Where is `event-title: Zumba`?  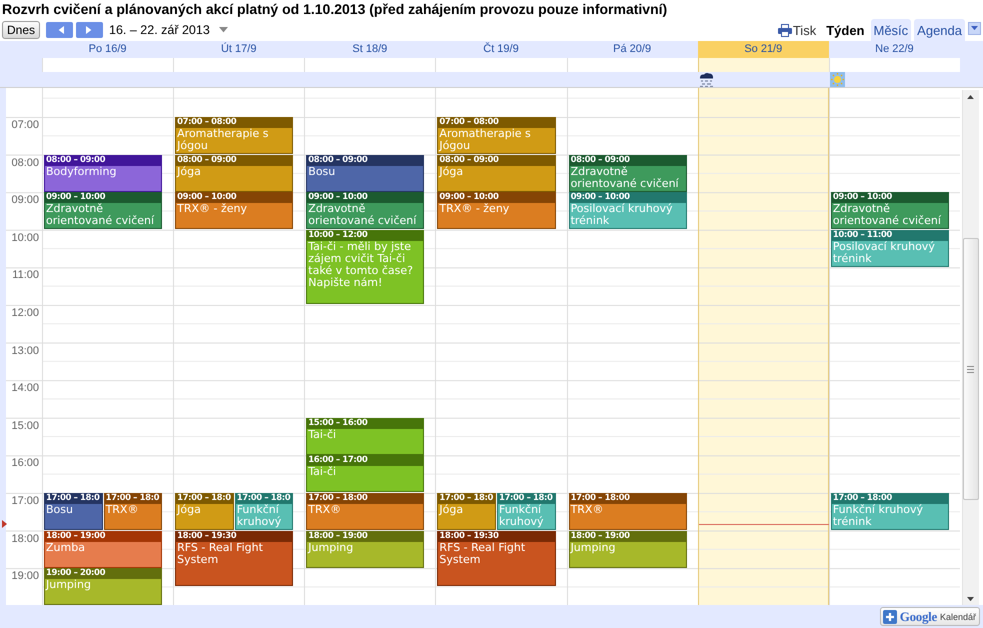 event-title: Zumba is located at coordinates (65, 548).